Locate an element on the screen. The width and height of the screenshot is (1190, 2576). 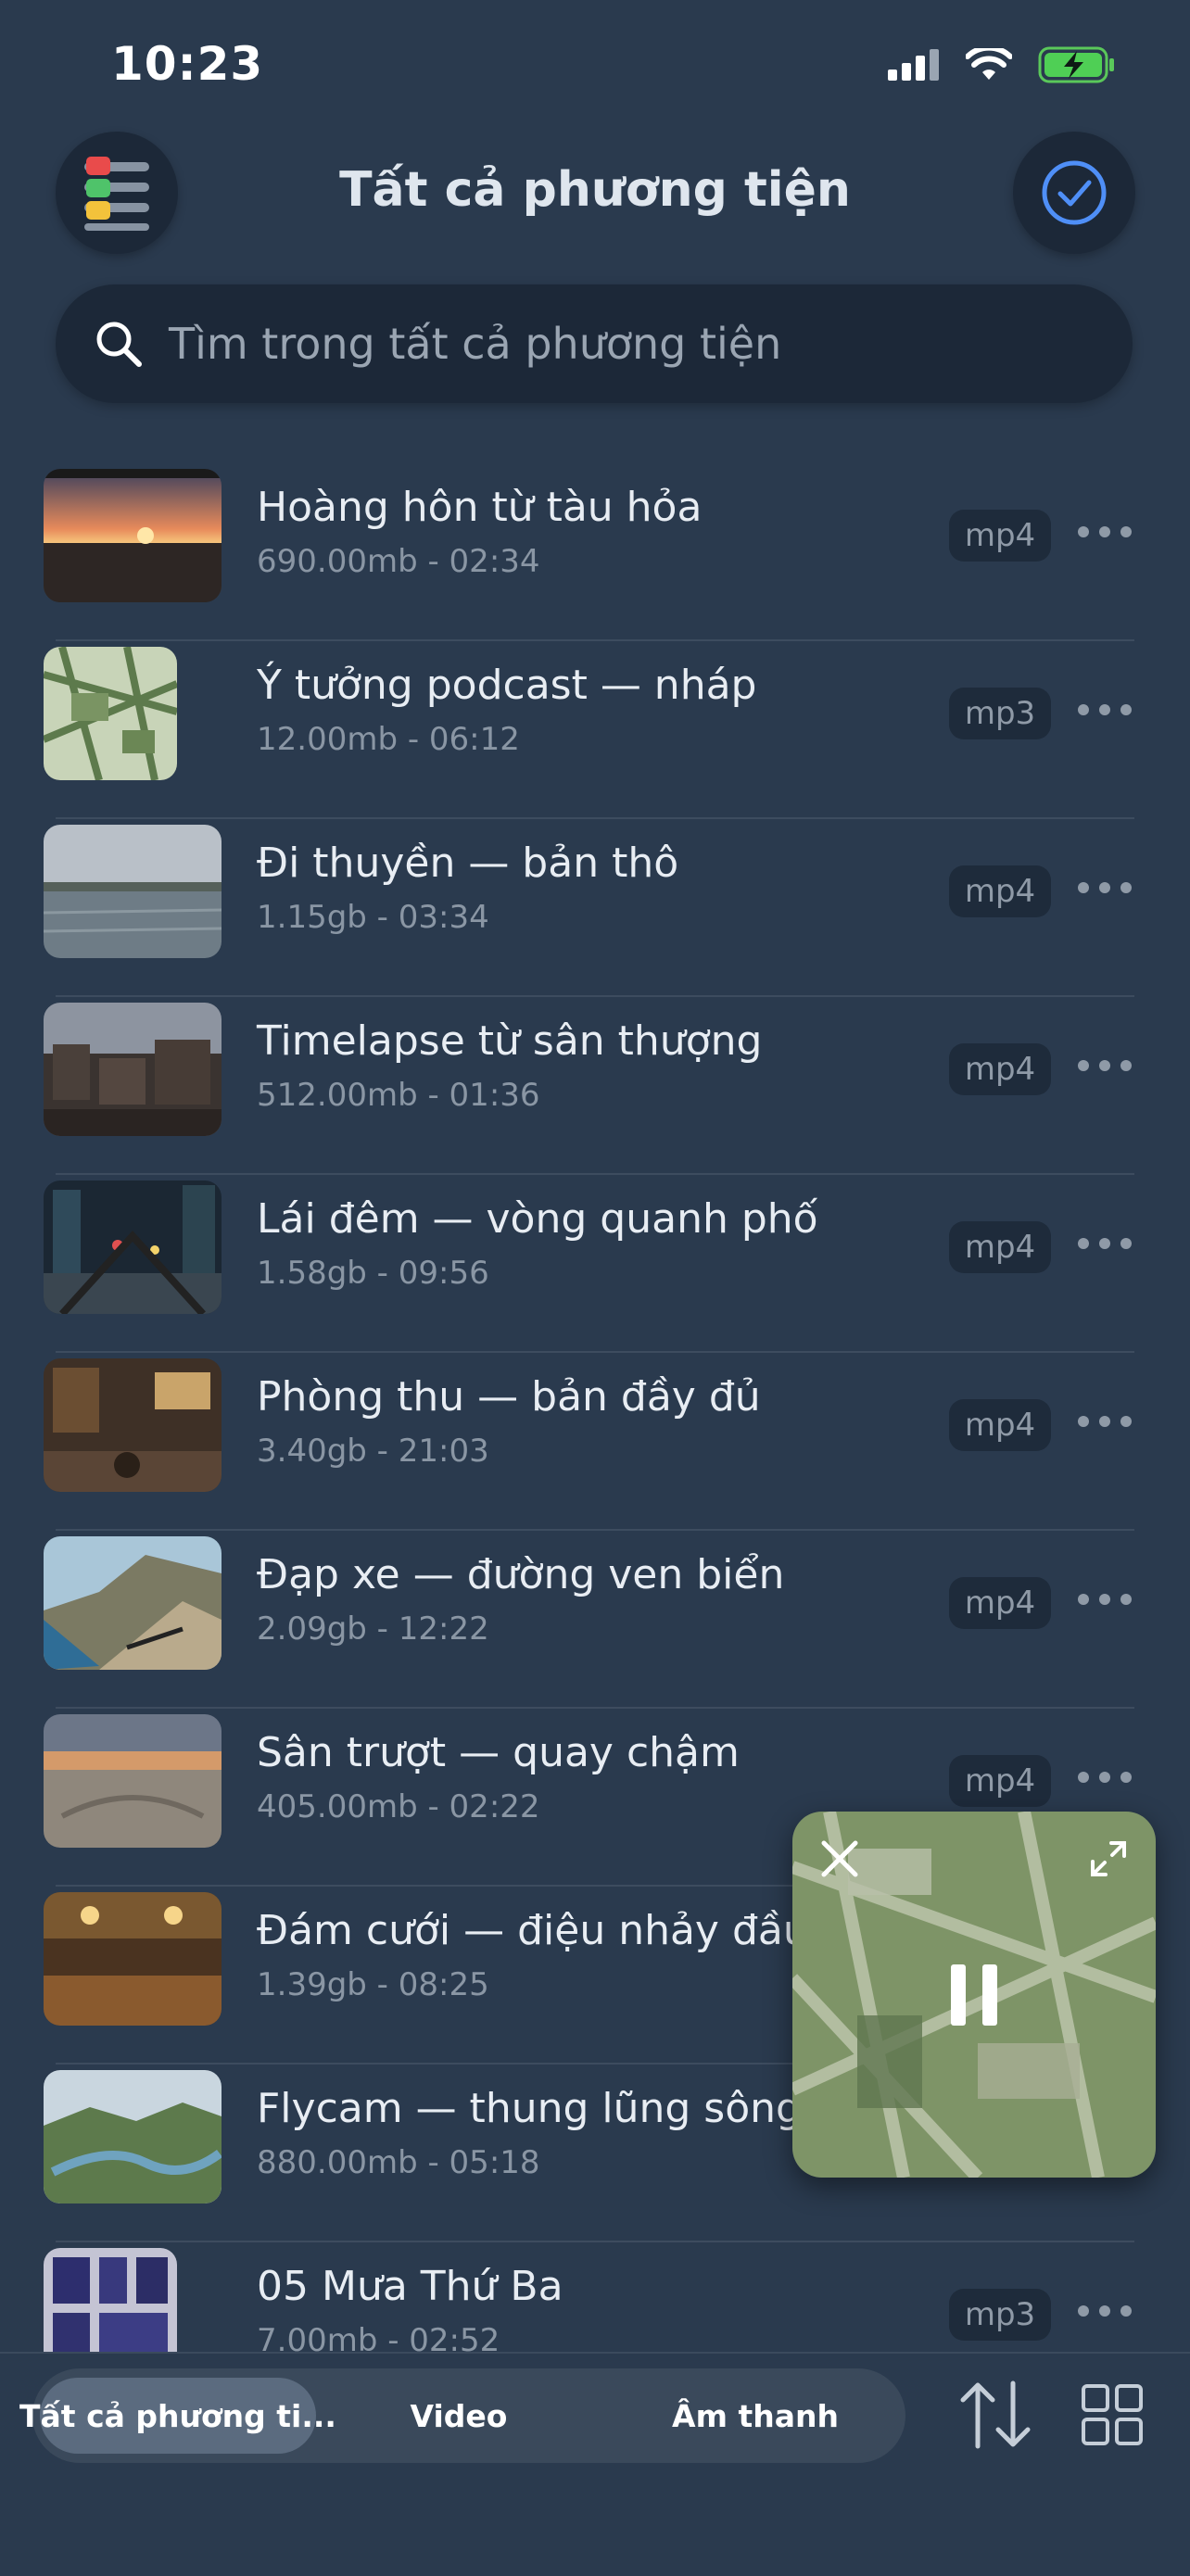
item-meta: 405.00mb - 02:22 is located at coordinates (398, 1806).